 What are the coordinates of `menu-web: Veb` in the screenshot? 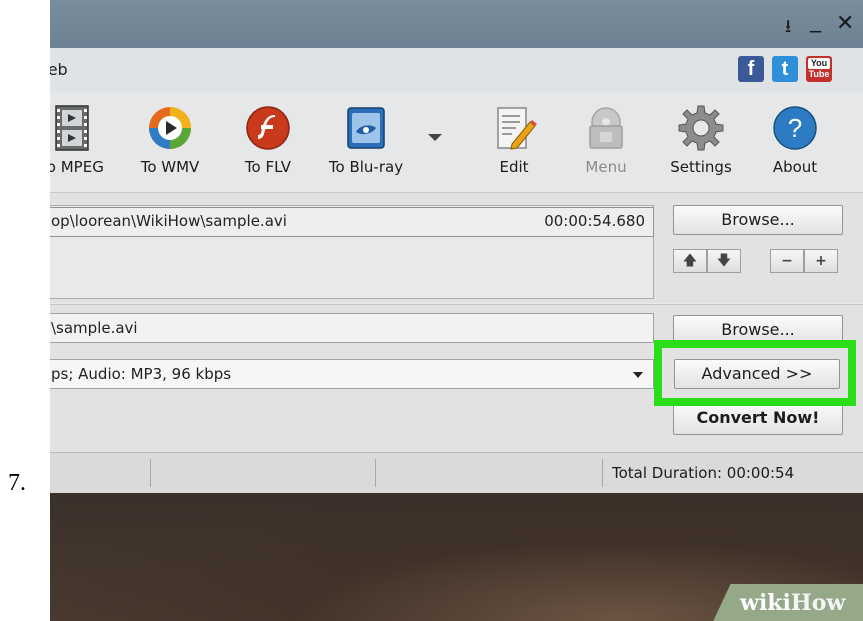 It's located at (59, 69).